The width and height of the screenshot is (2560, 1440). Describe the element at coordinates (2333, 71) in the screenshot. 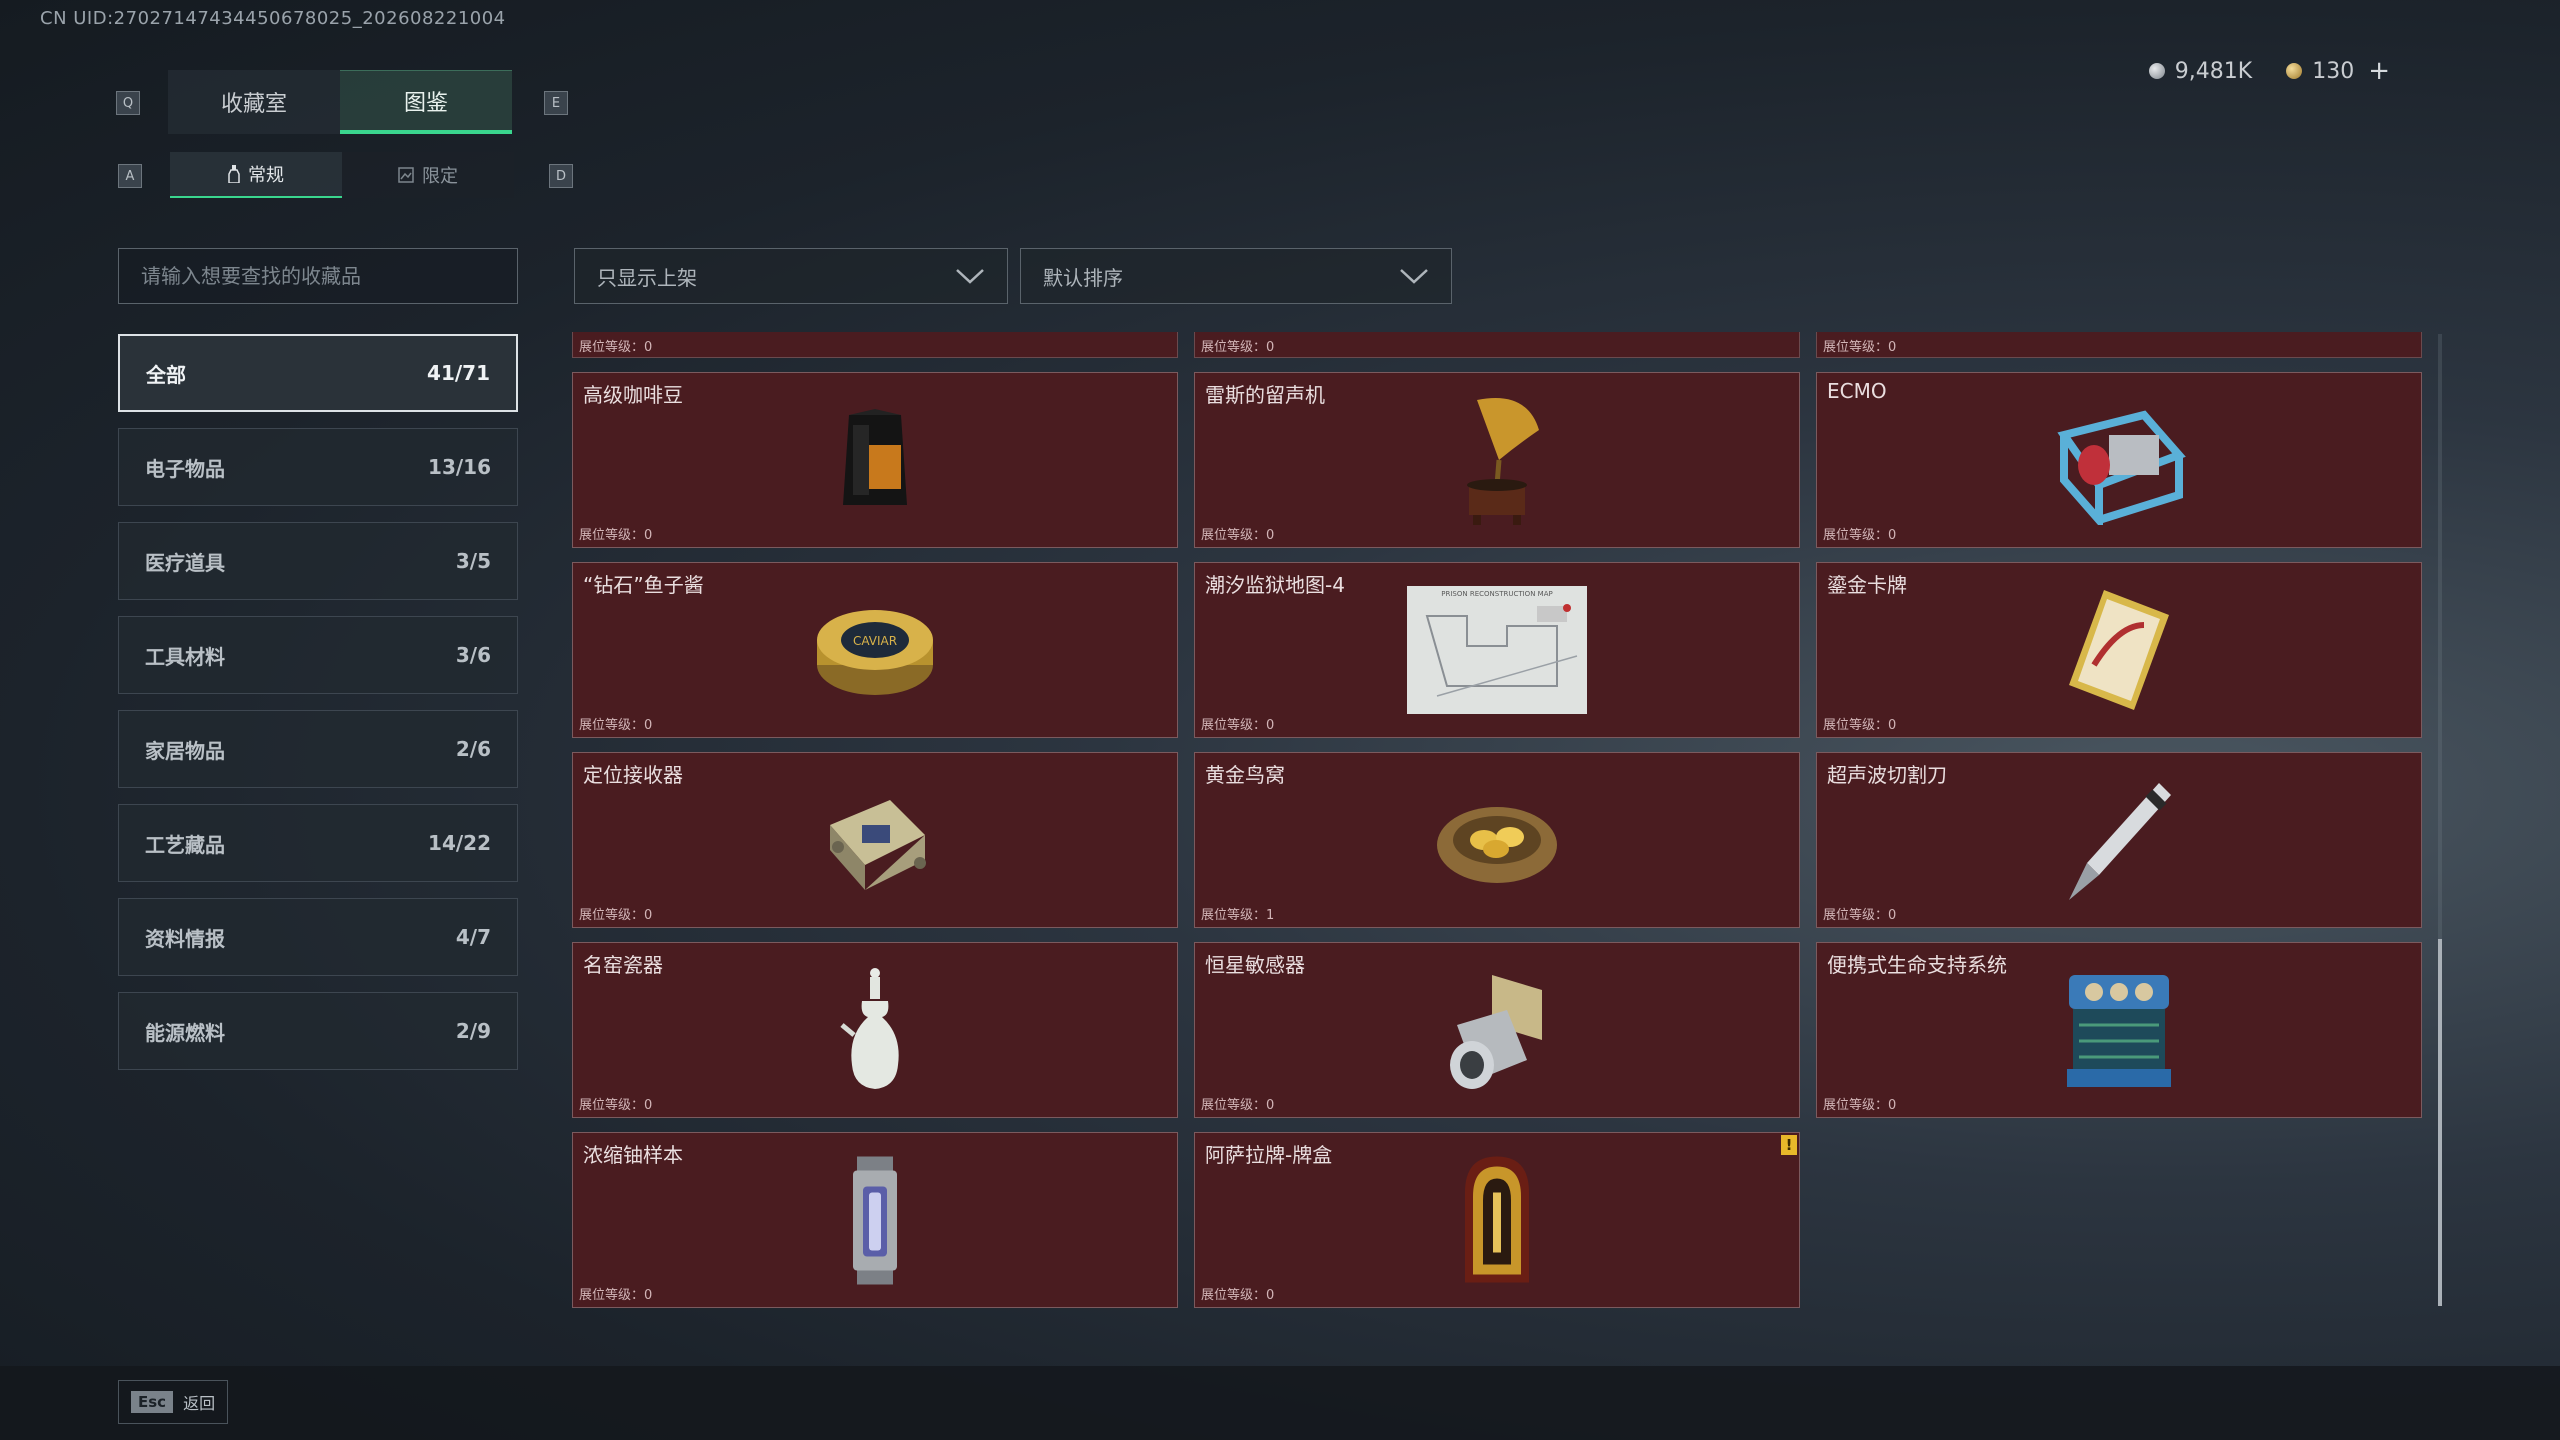

I see `gold-amount: 130` at that location.